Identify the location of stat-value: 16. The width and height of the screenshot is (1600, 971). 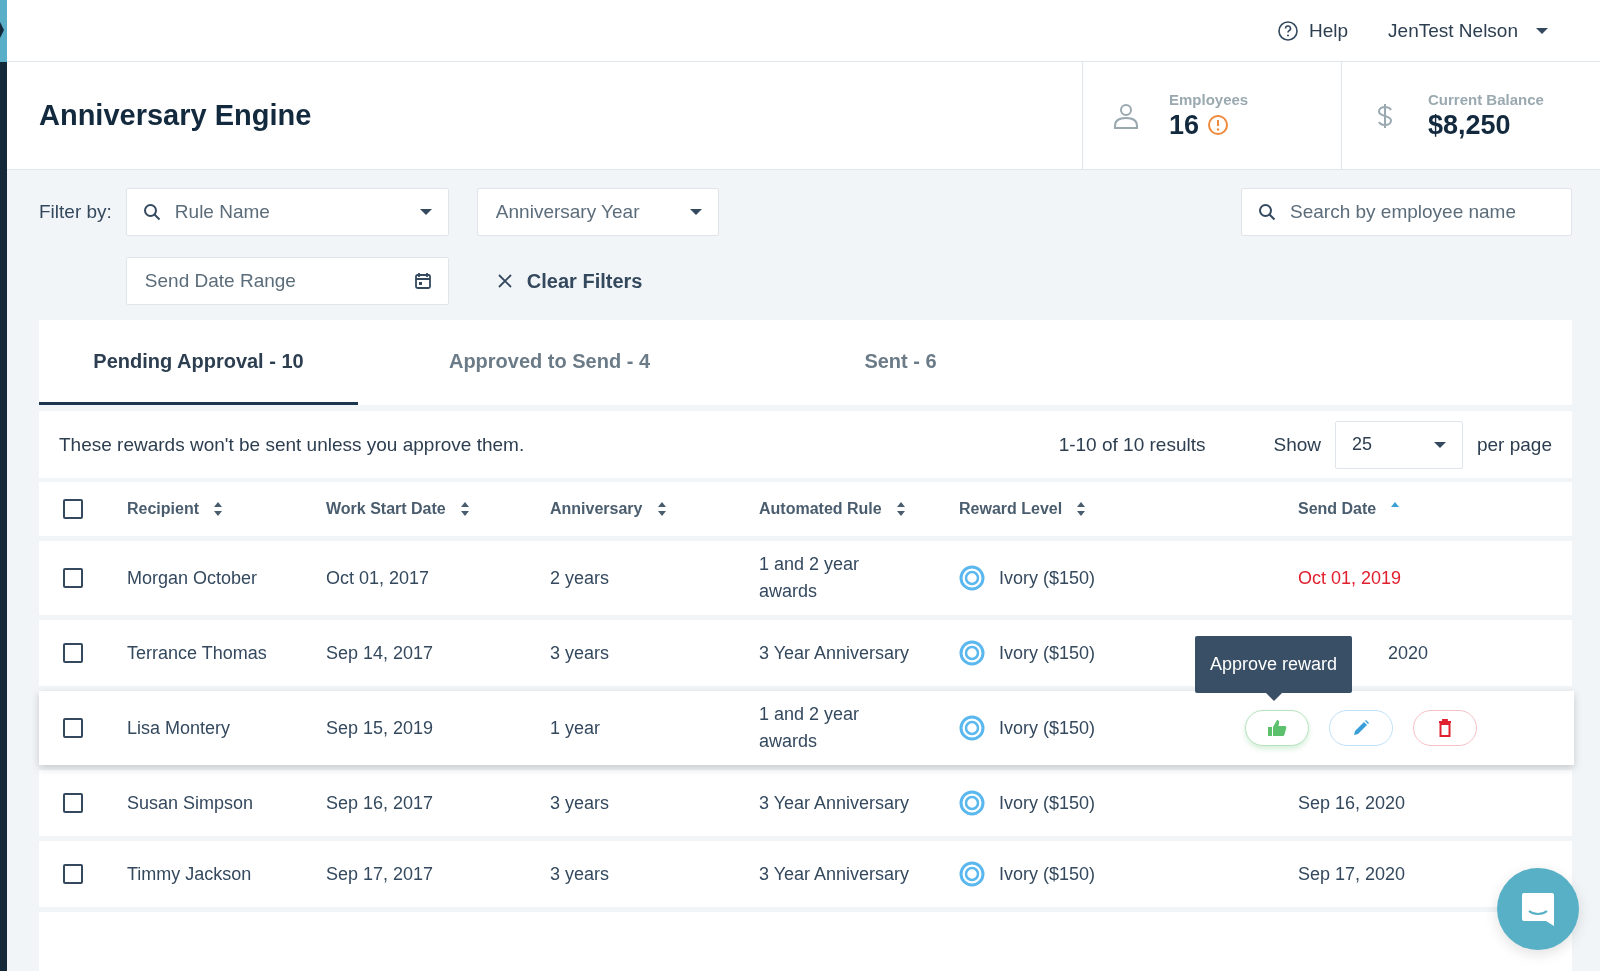
(1184, 125).